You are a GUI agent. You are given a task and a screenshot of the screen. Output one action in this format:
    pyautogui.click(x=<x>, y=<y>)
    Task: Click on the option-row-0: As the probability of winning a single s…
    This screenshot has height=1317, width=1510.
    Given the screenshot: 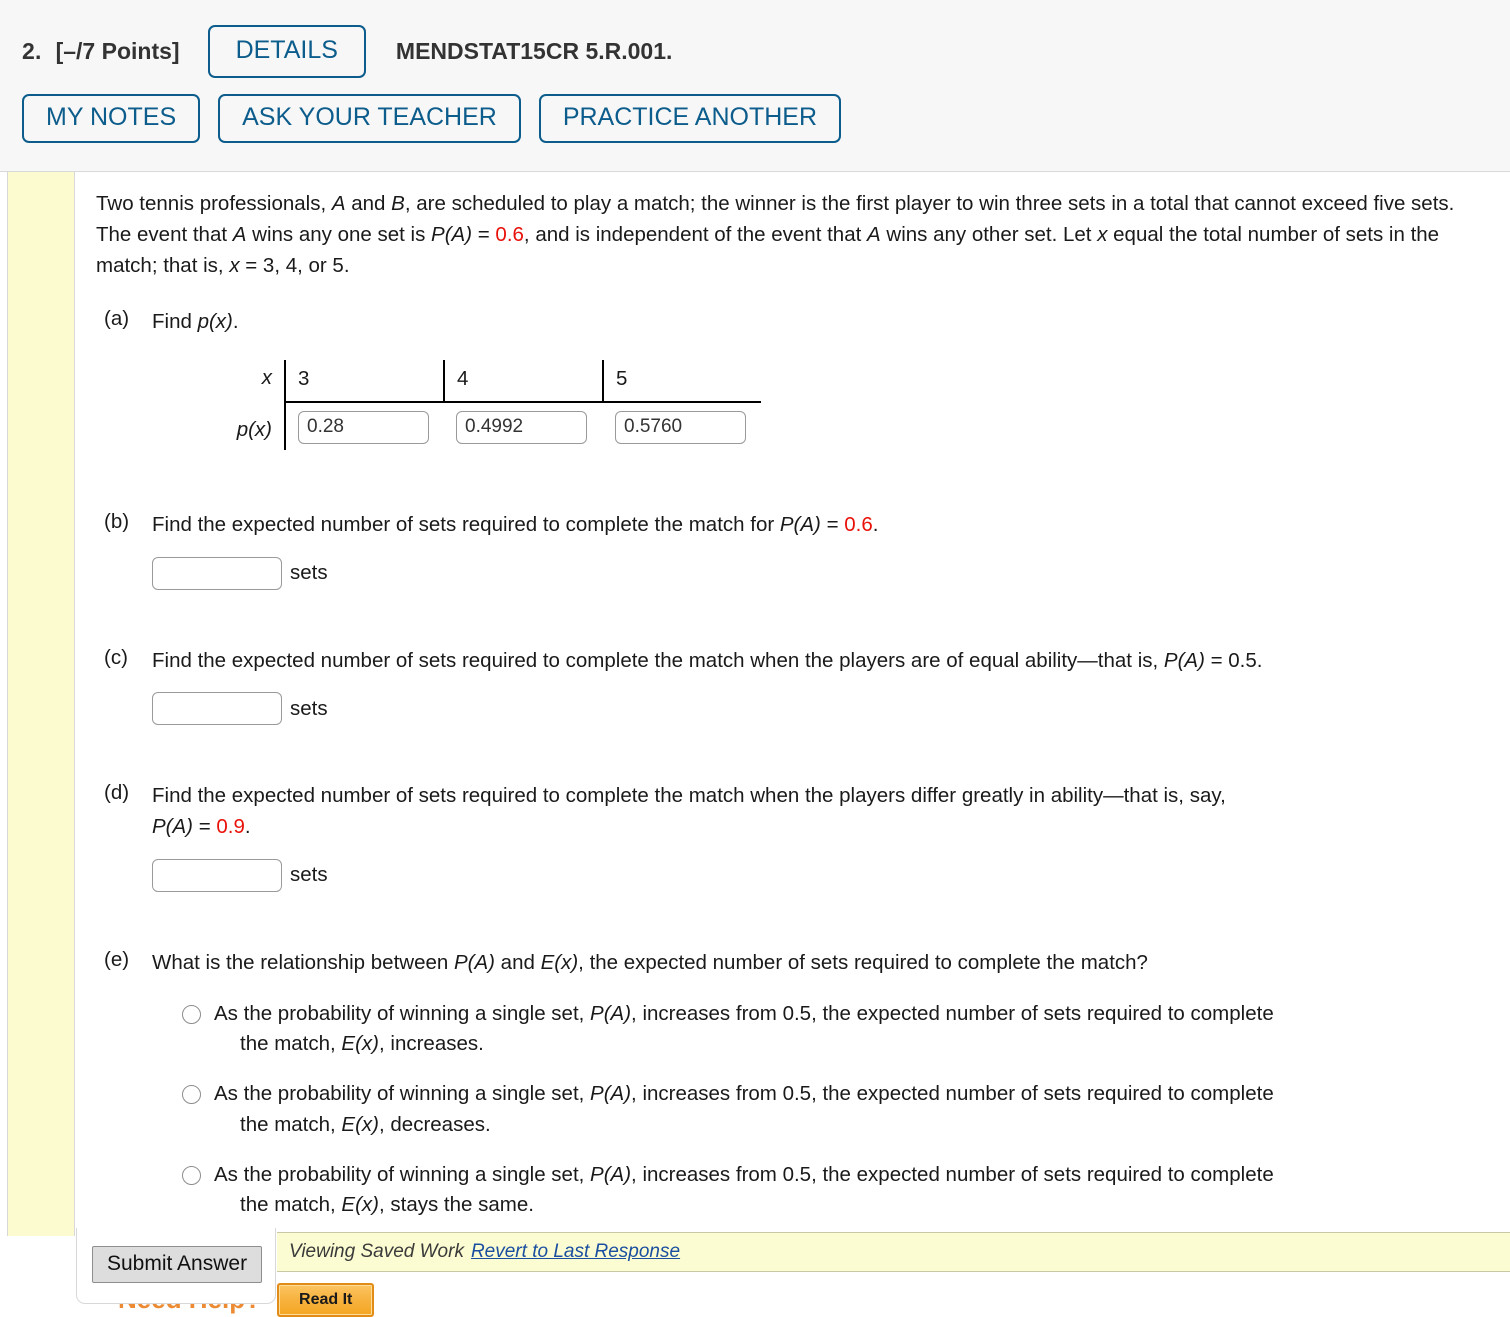 What is the action you would take?
    pyautogui.click(x=839, y=1029)
    